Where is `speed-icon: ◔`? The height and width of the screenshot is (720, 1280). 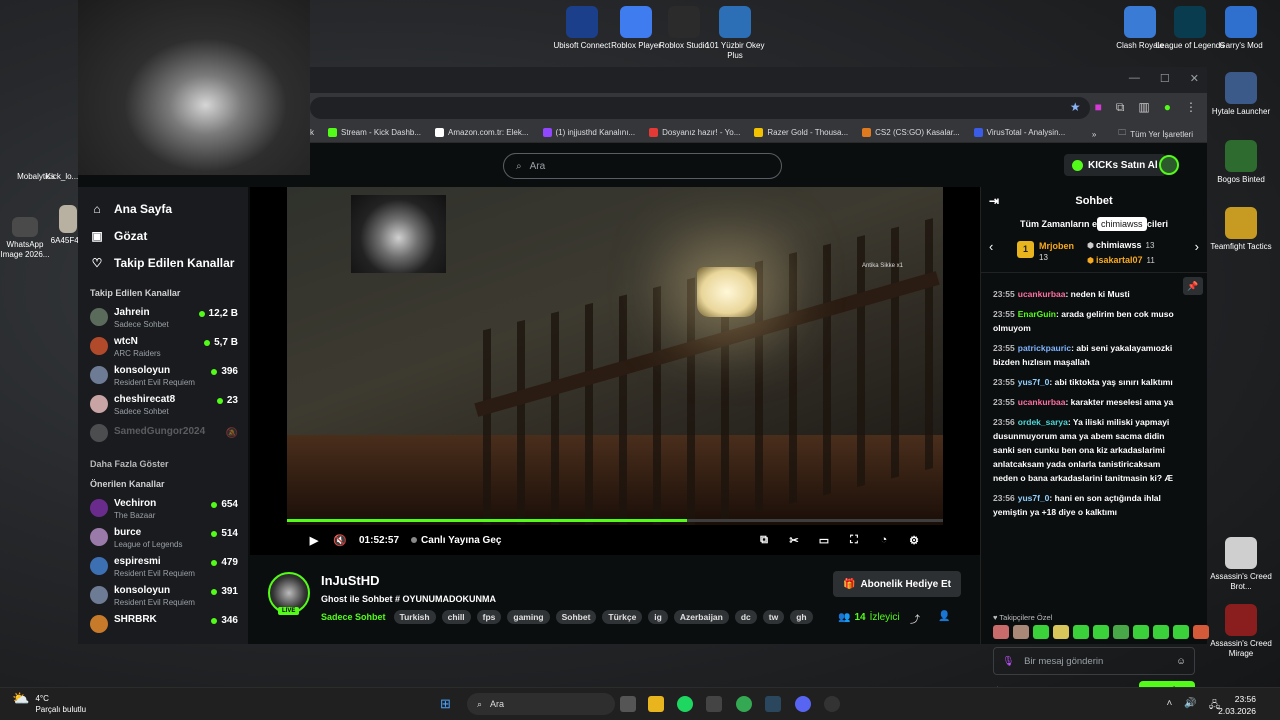 speed-icon: ◔ is located at coordinates (884, 540).